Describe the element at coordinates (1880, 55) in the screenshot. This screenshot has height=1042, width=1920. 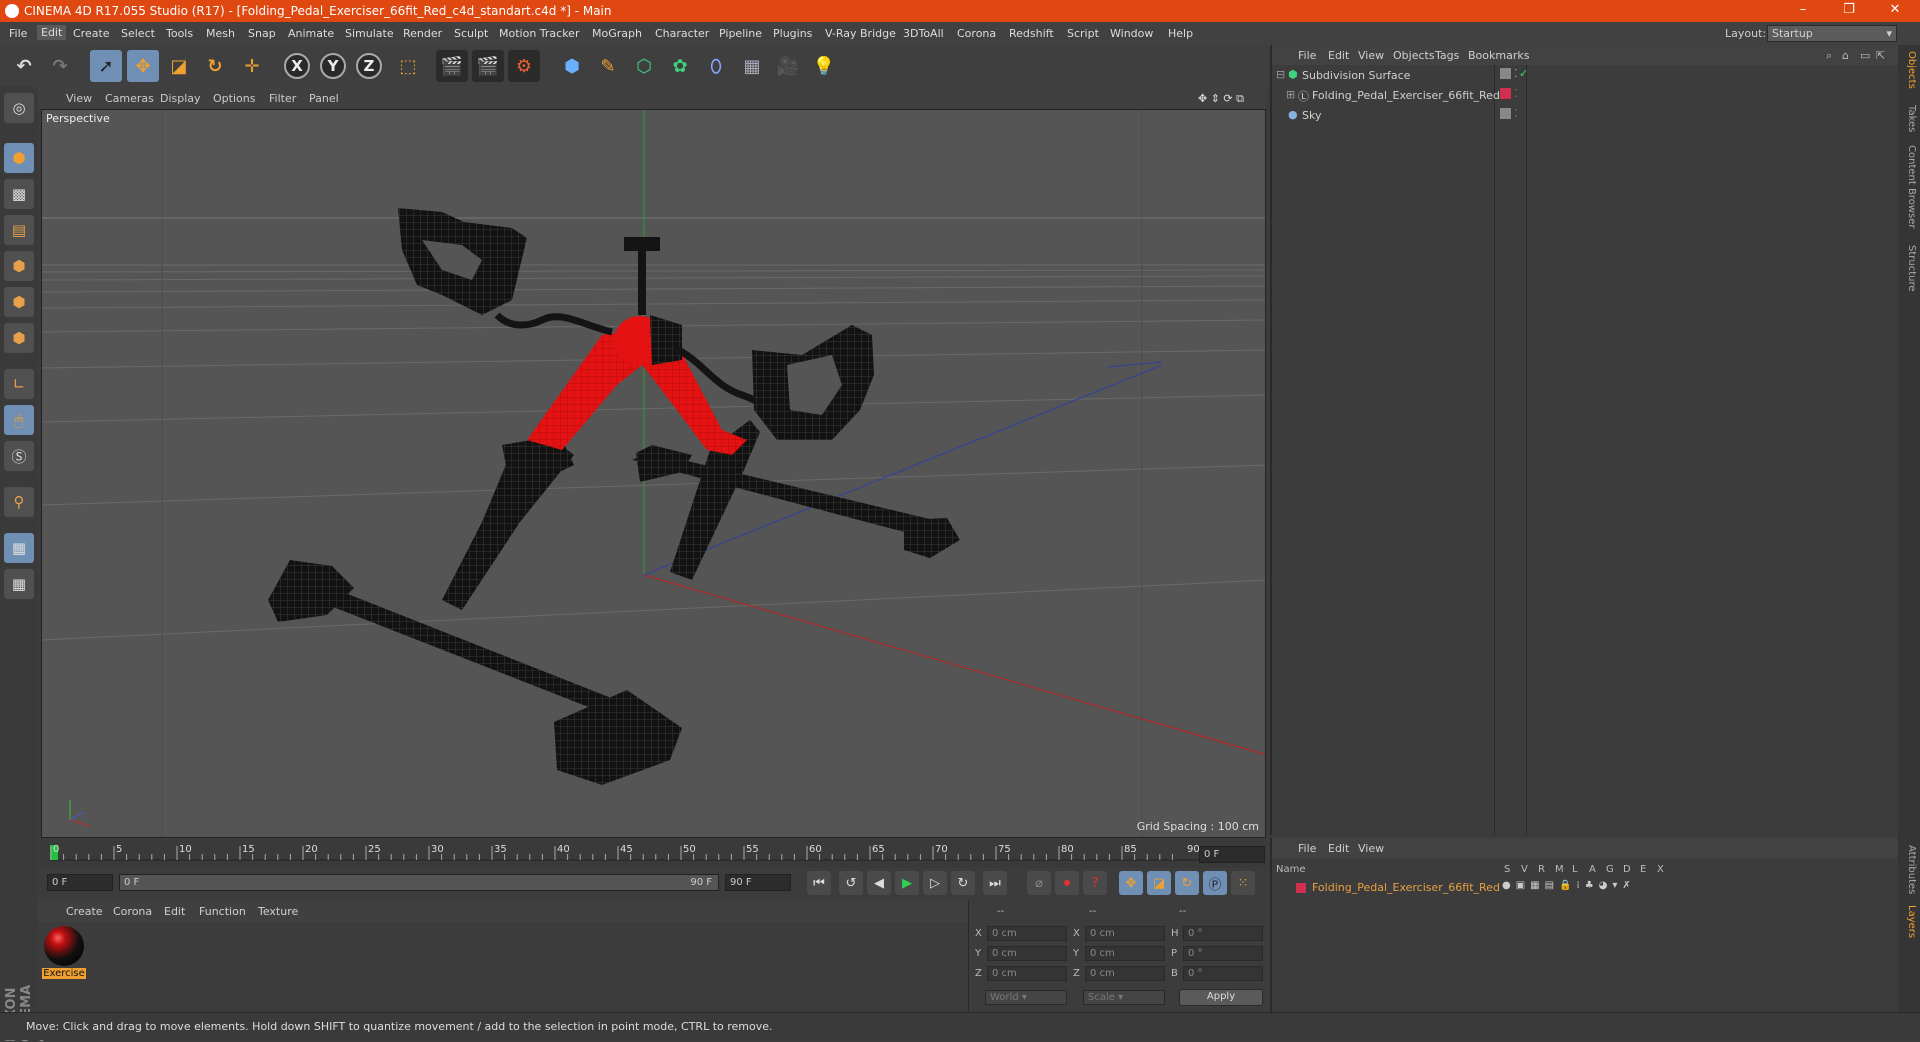
I see `expand-icon: ⇱` at that location.